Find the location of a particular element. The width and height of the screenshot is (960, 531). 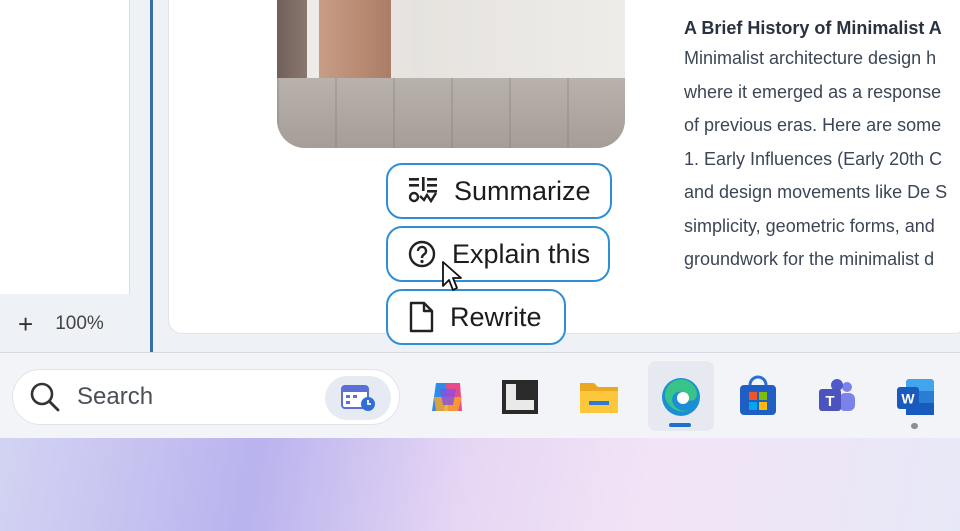

rewrite-button: Rewrite is located at coordinates (476, 317).